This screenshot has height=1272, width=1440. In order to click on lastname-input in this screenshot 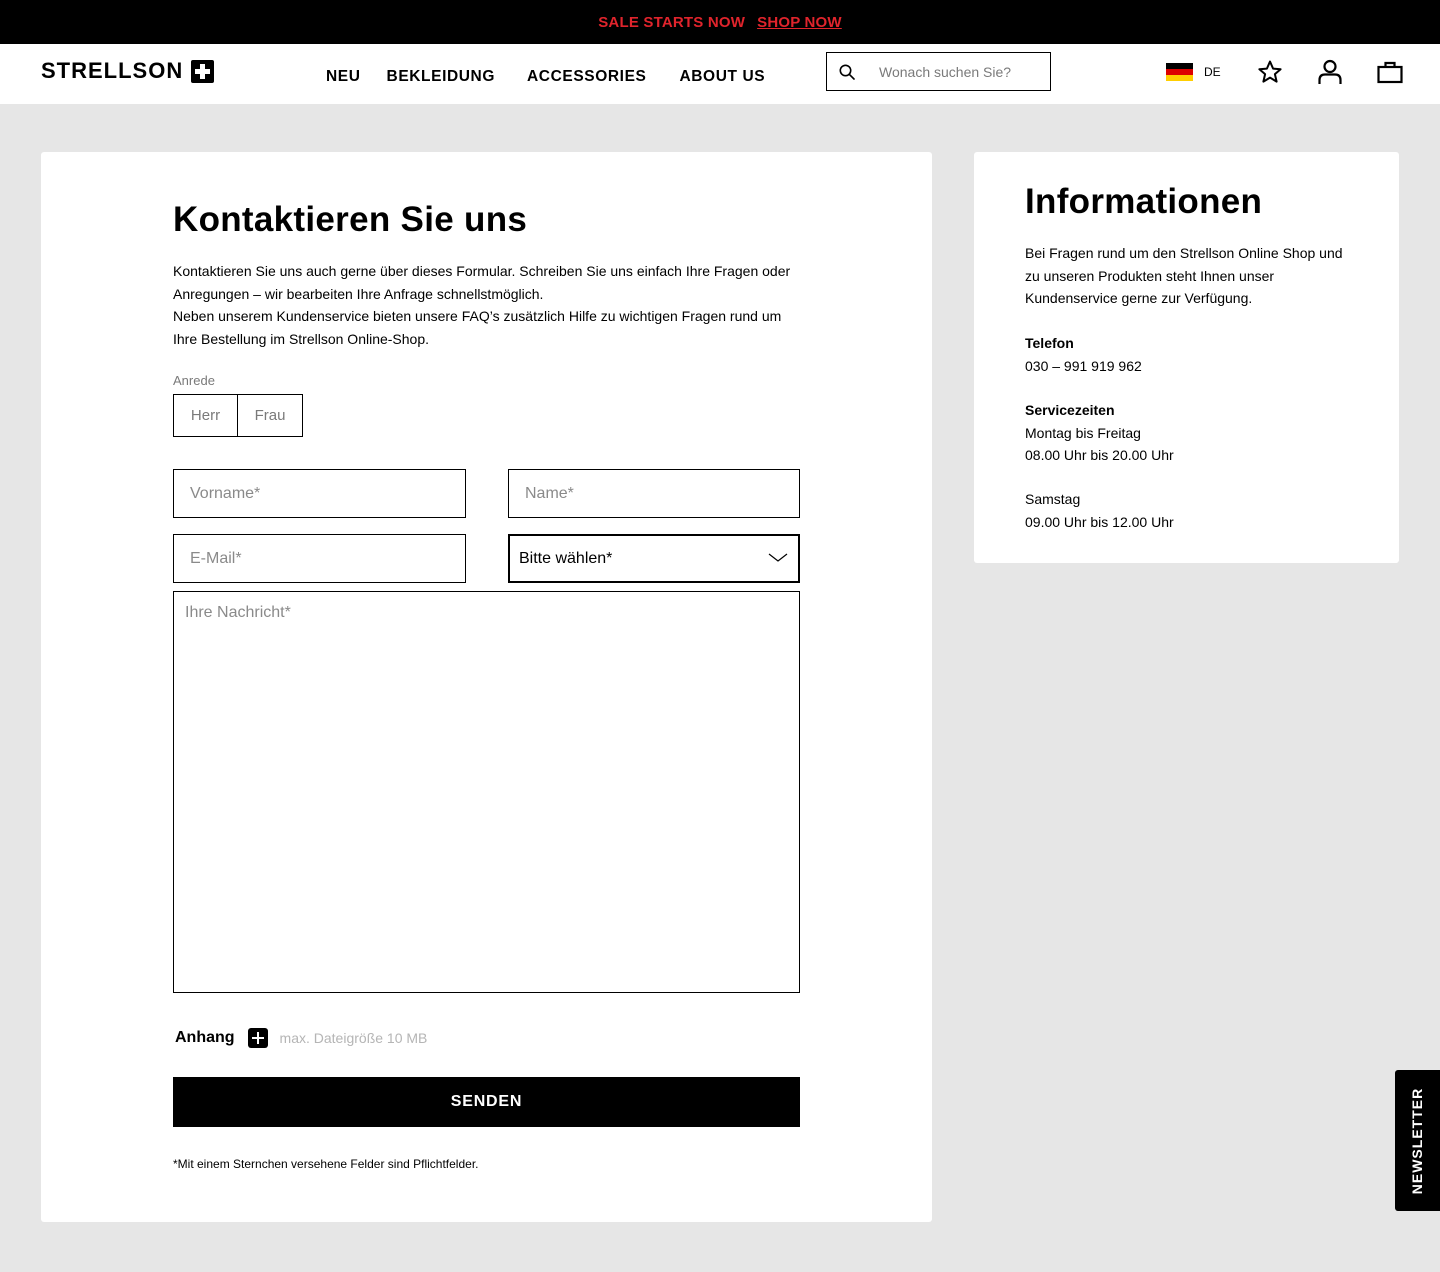, I will do `click(654, 493)`.